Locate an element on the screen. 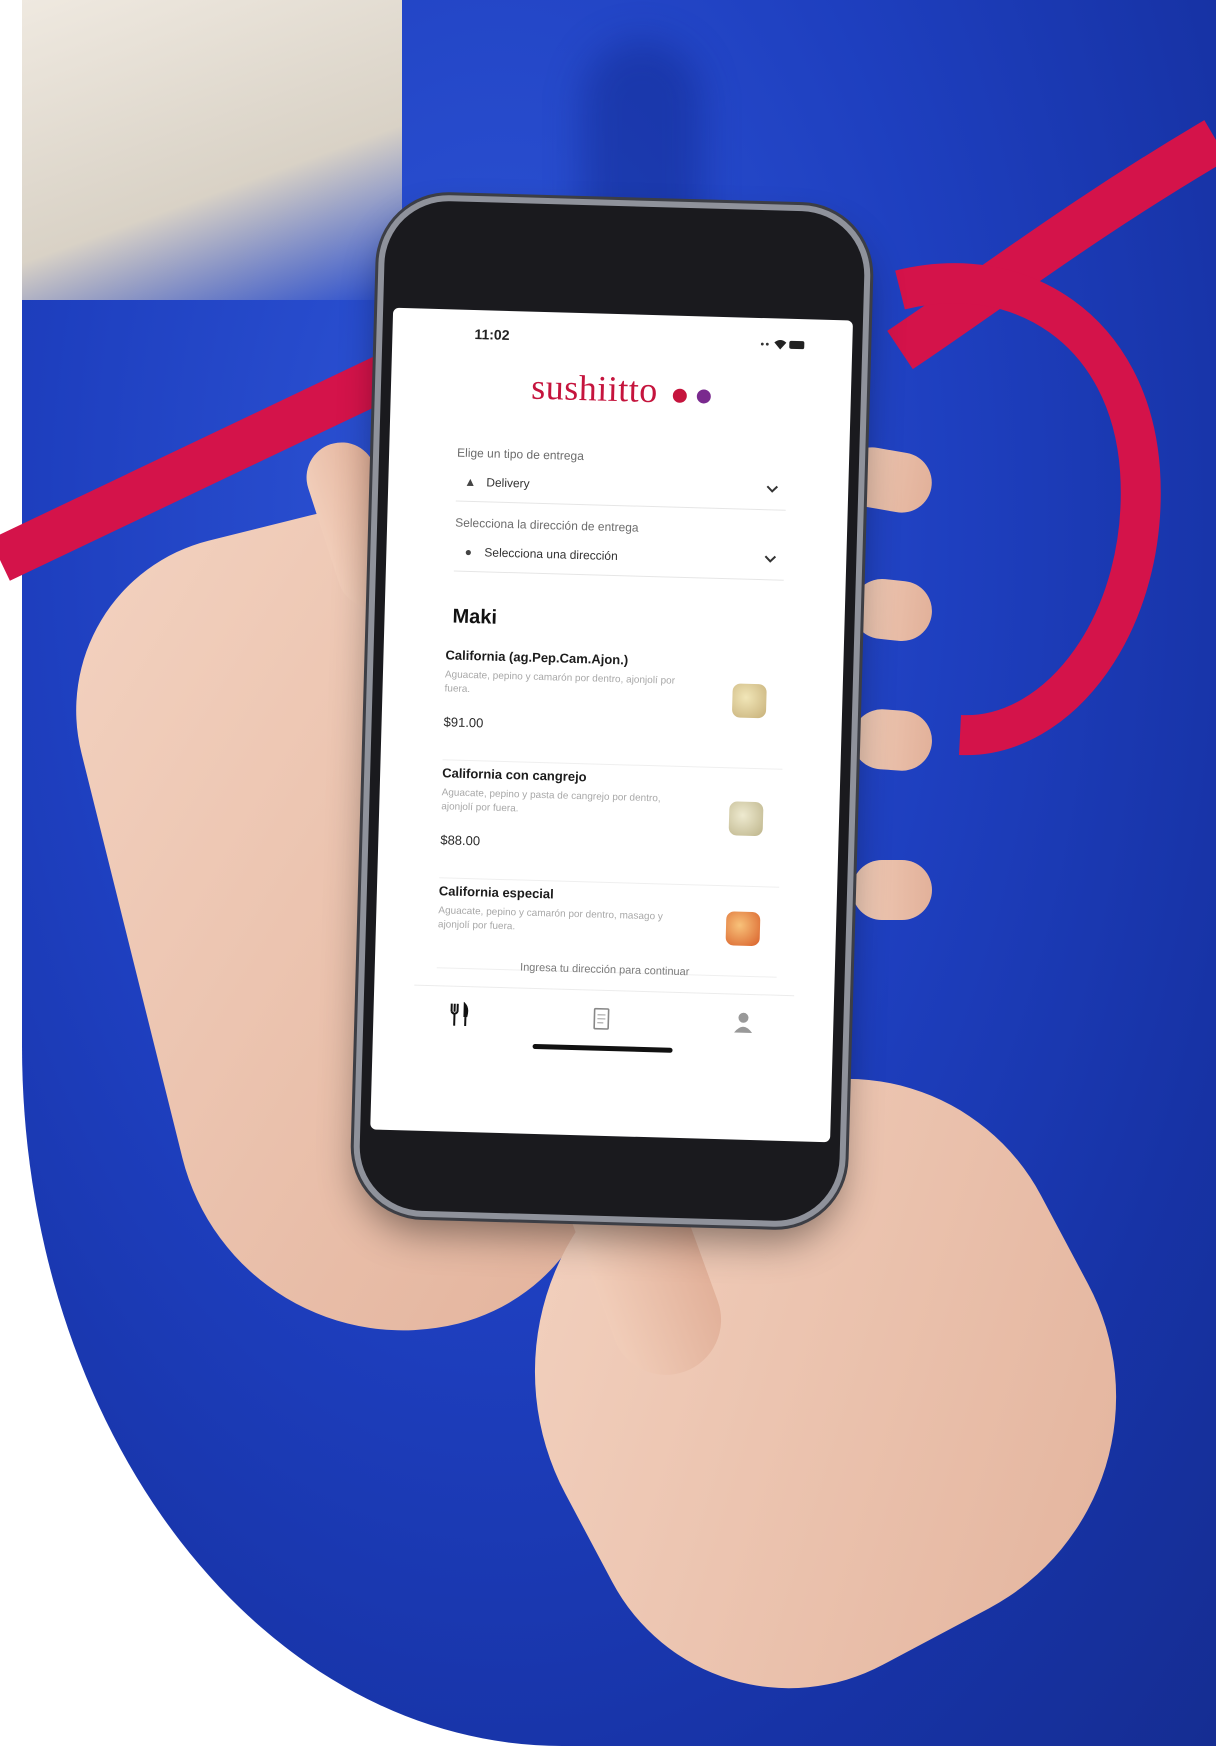  tab-profile is located at coordinates (743, 1022).